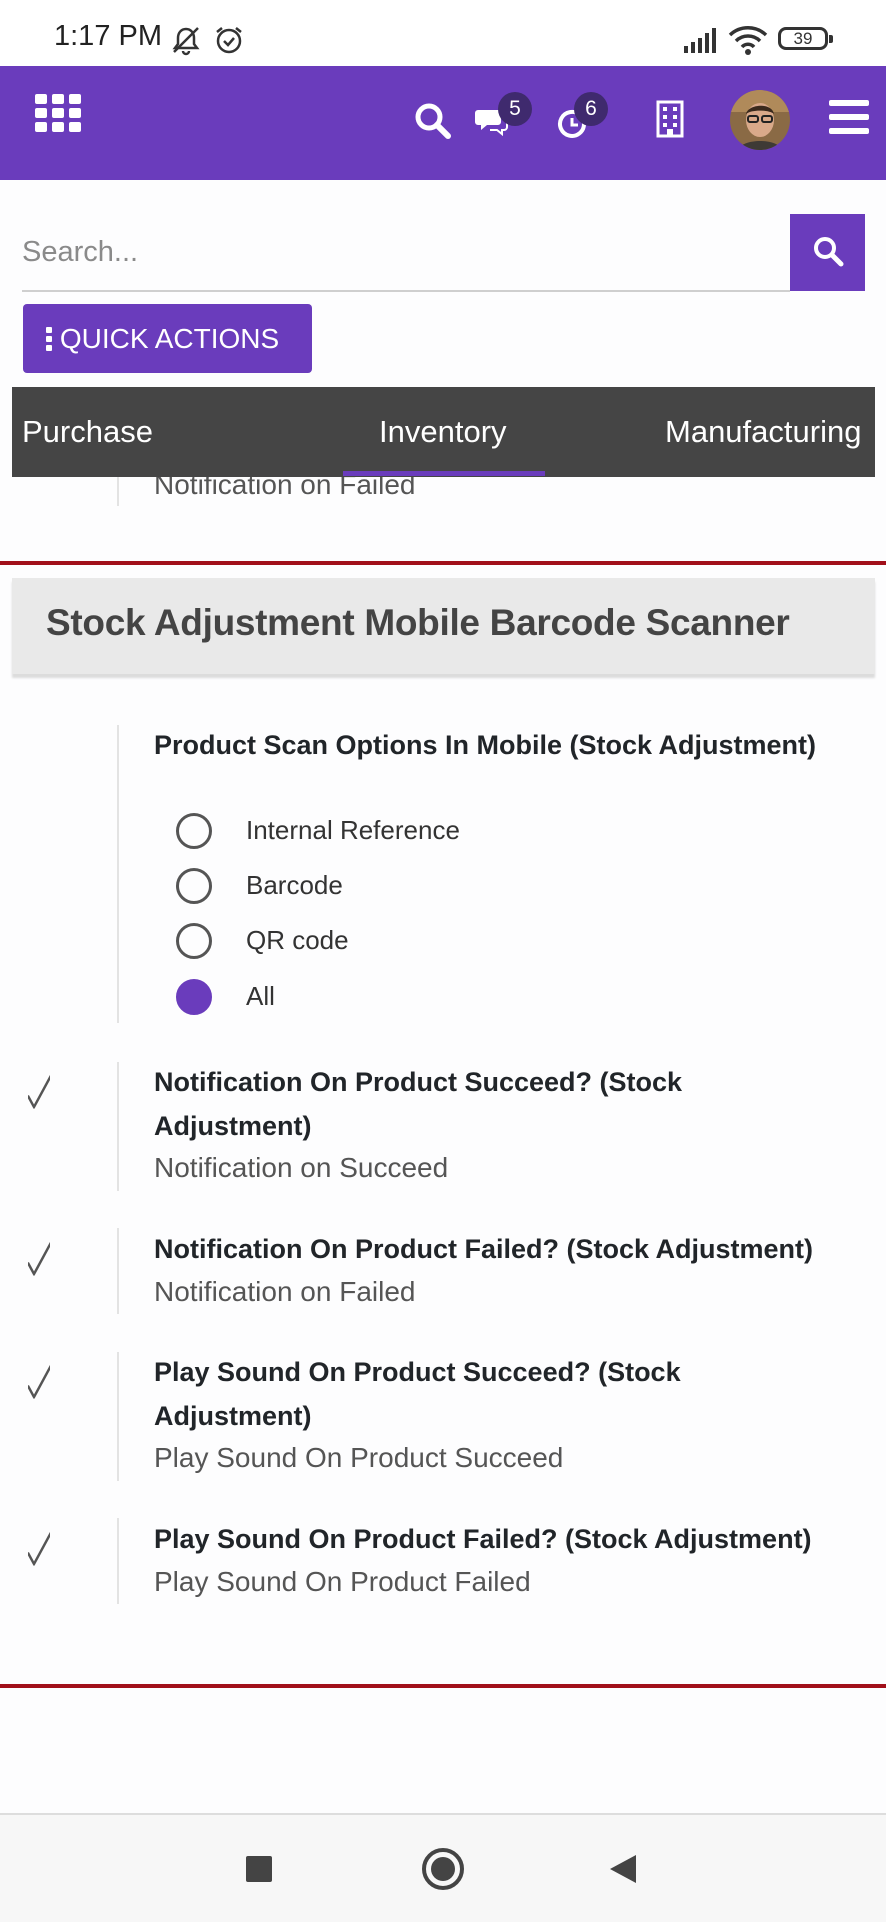 The width and height of the screenshot is (886, 1922). I want to click on tab-inventory: Inventory, so click(443, 432).